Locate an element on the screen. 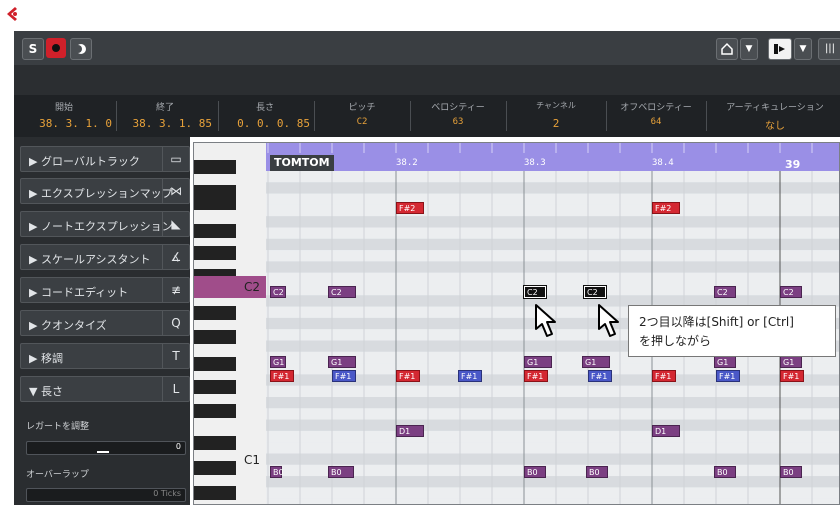  inspector-quantize: ▶ クオンタイズ Q is located at coordinates (105, 323).